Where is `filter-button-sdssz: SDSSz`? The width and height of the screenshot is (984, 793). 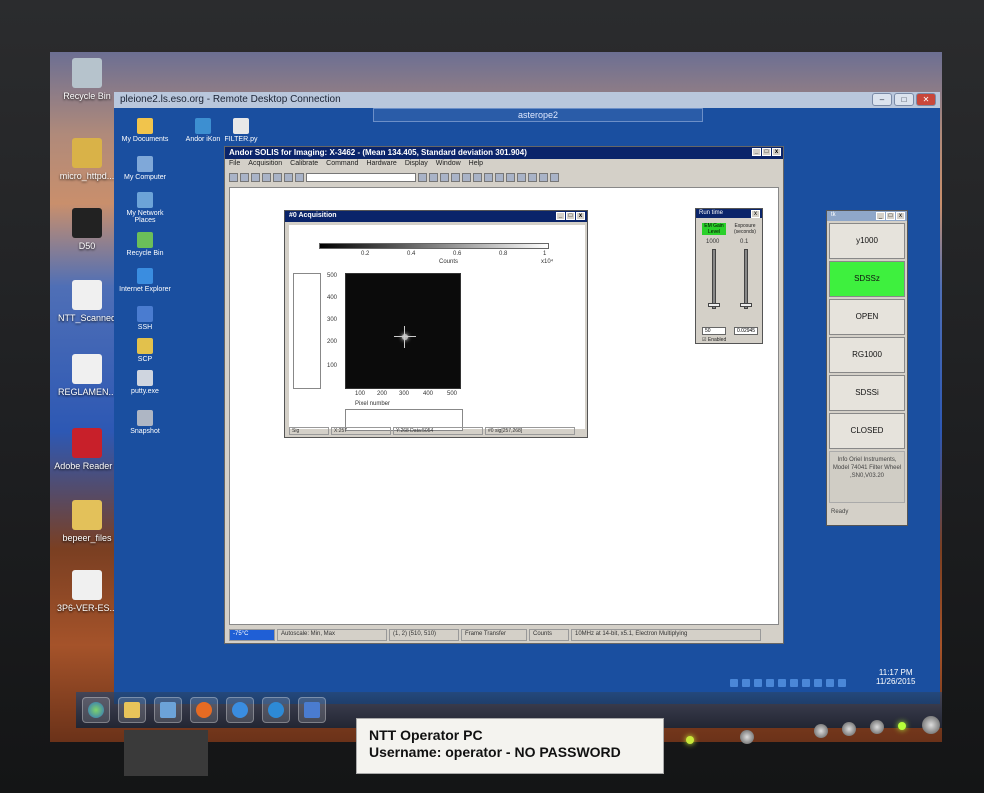 filter-button-sdssz: SDSSz is located at coordinates (867, 279).